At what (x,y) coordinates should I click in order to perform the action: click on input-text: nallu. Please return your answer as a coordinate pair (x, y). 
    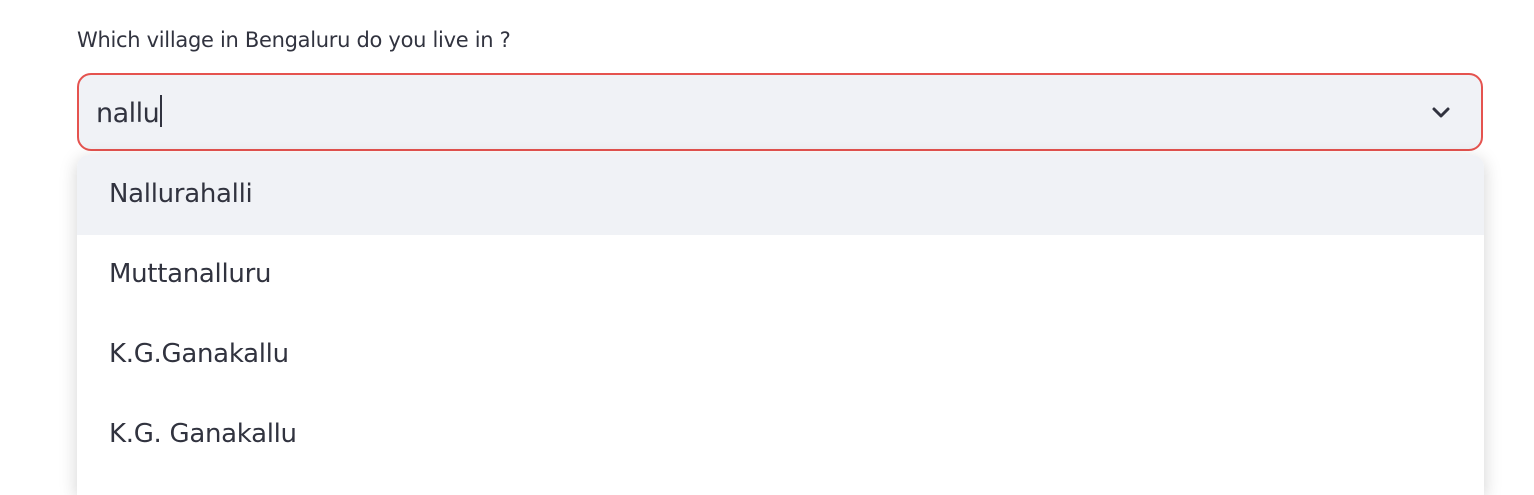
    Looking at the image, I should click on (128, 113).